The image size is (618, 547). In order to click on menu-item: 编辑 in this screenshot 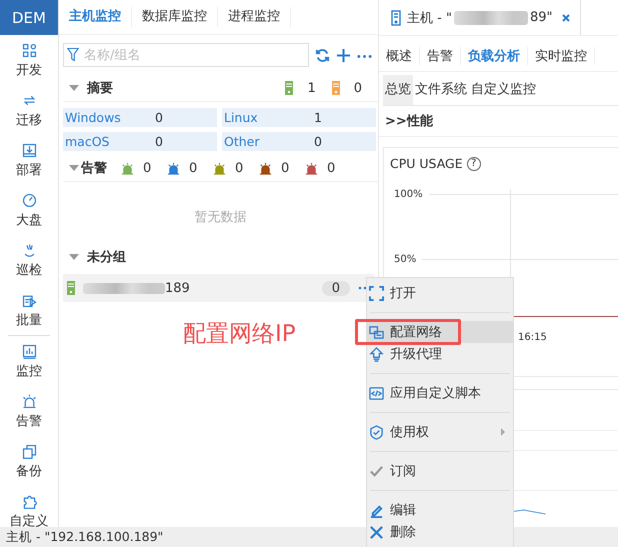, I will do `click(440, 510)`.